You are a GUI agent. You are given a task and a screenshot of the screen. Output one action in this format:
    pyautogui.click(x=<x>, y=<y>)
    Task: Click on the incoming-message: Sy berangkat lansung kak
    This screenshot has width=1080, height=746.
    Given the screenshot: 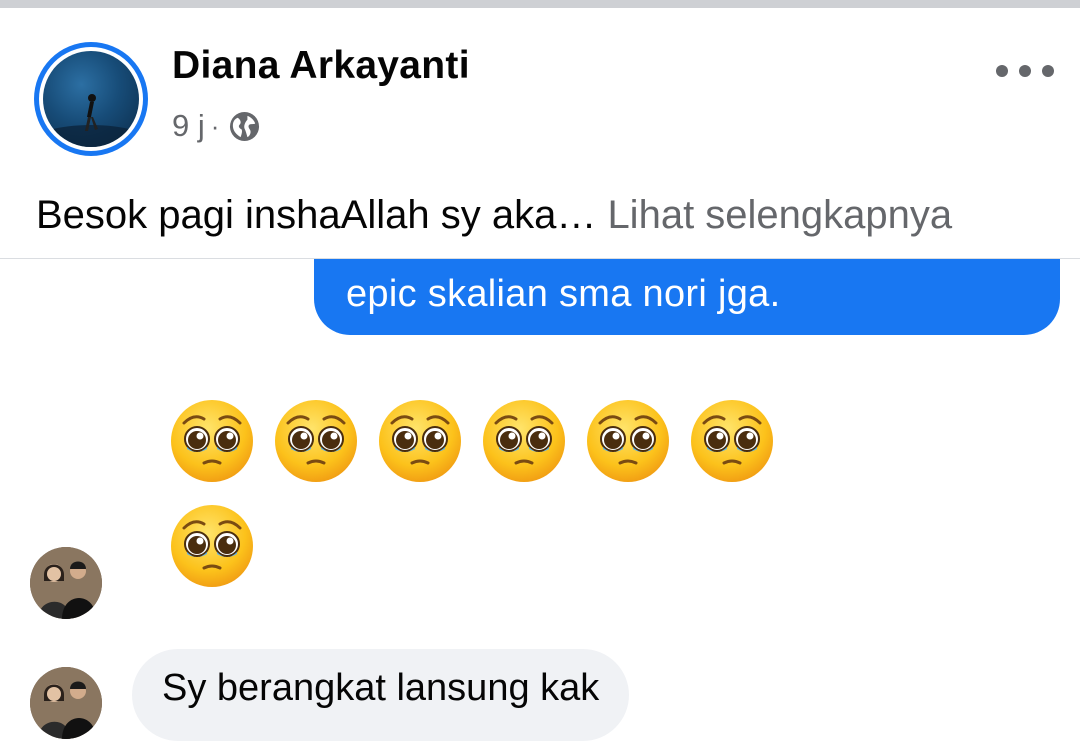 What is the action you would take?
    pyautogui.click(x=381, y=695)
    